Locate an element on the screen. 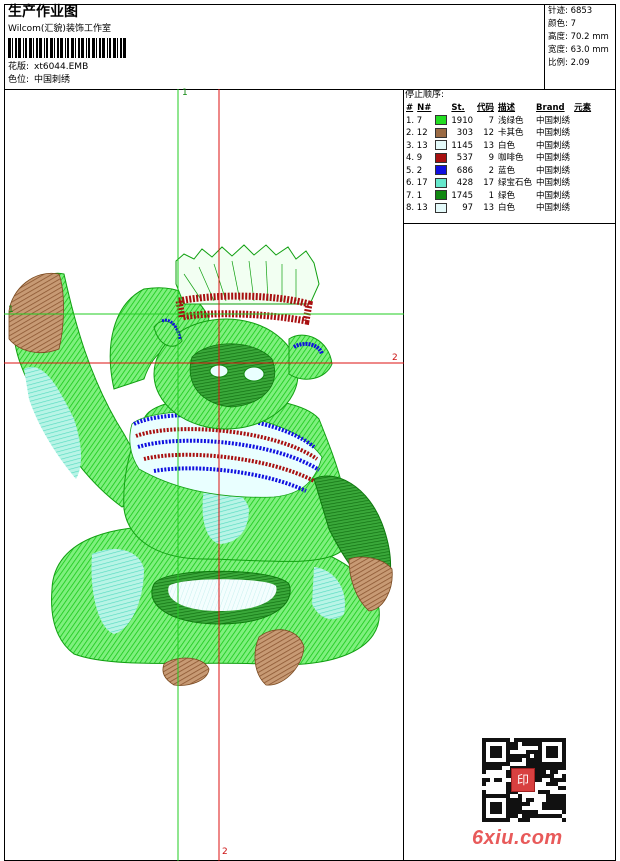 The image size is (620, 861). row-code: 9 is located at coordinates (491, 158).